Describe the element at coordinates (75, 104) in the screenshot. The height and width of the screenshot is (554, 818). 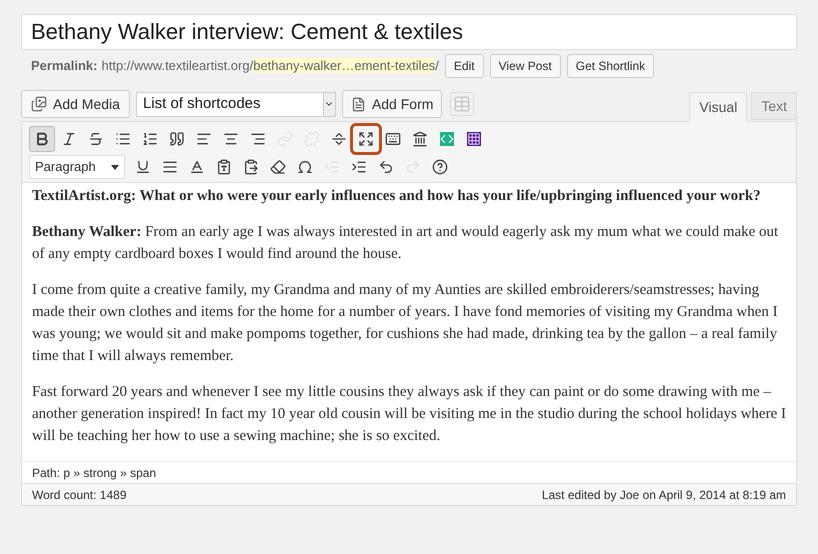
I see `add-media-button: Add Media` at that location.